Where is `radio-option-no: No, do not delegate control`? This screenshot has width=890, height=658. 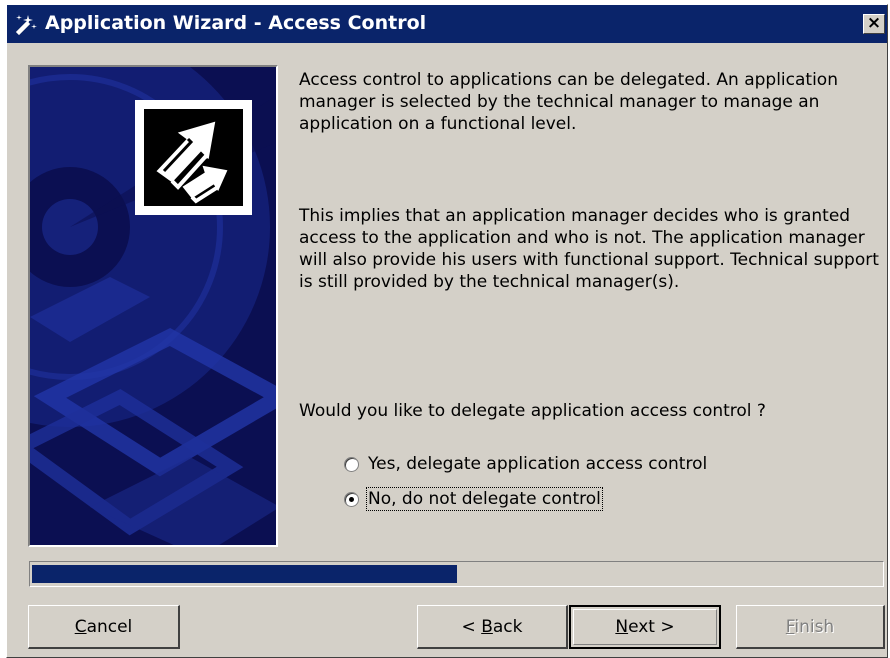
radio-option-no: No, do not delegate control is located at coordinates (473, 499).